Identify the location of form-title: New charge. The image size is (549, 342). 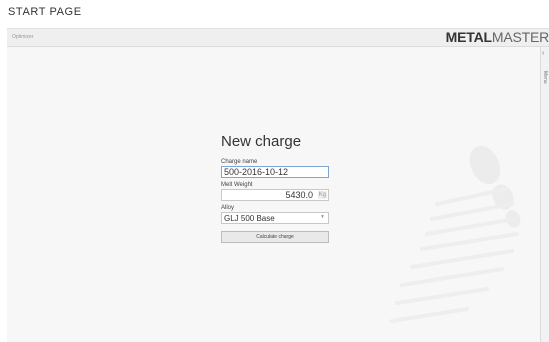
(261, 141).